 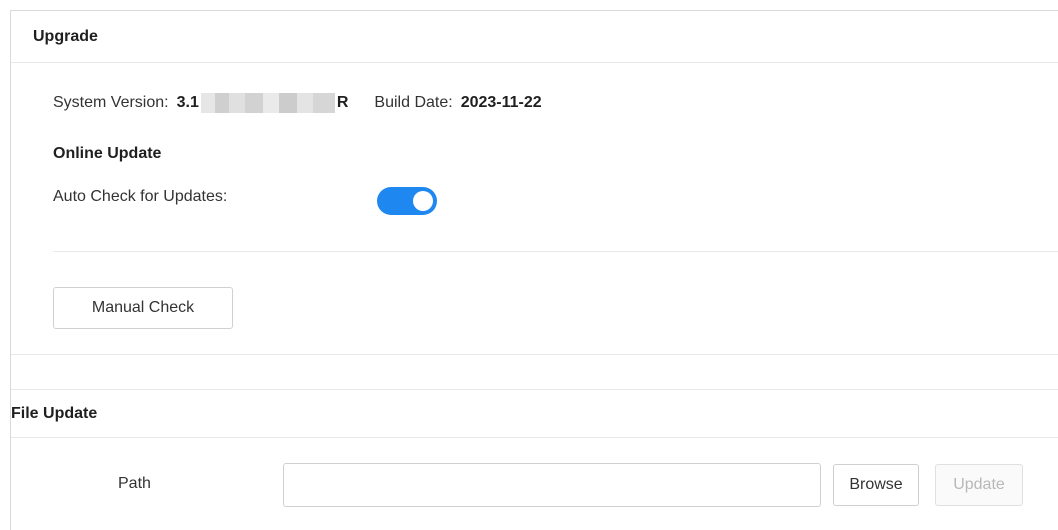 What do you see at coordinates (979, 485) in the screenshot?
I see `update-button: Update` at bounding box center [979, 485].